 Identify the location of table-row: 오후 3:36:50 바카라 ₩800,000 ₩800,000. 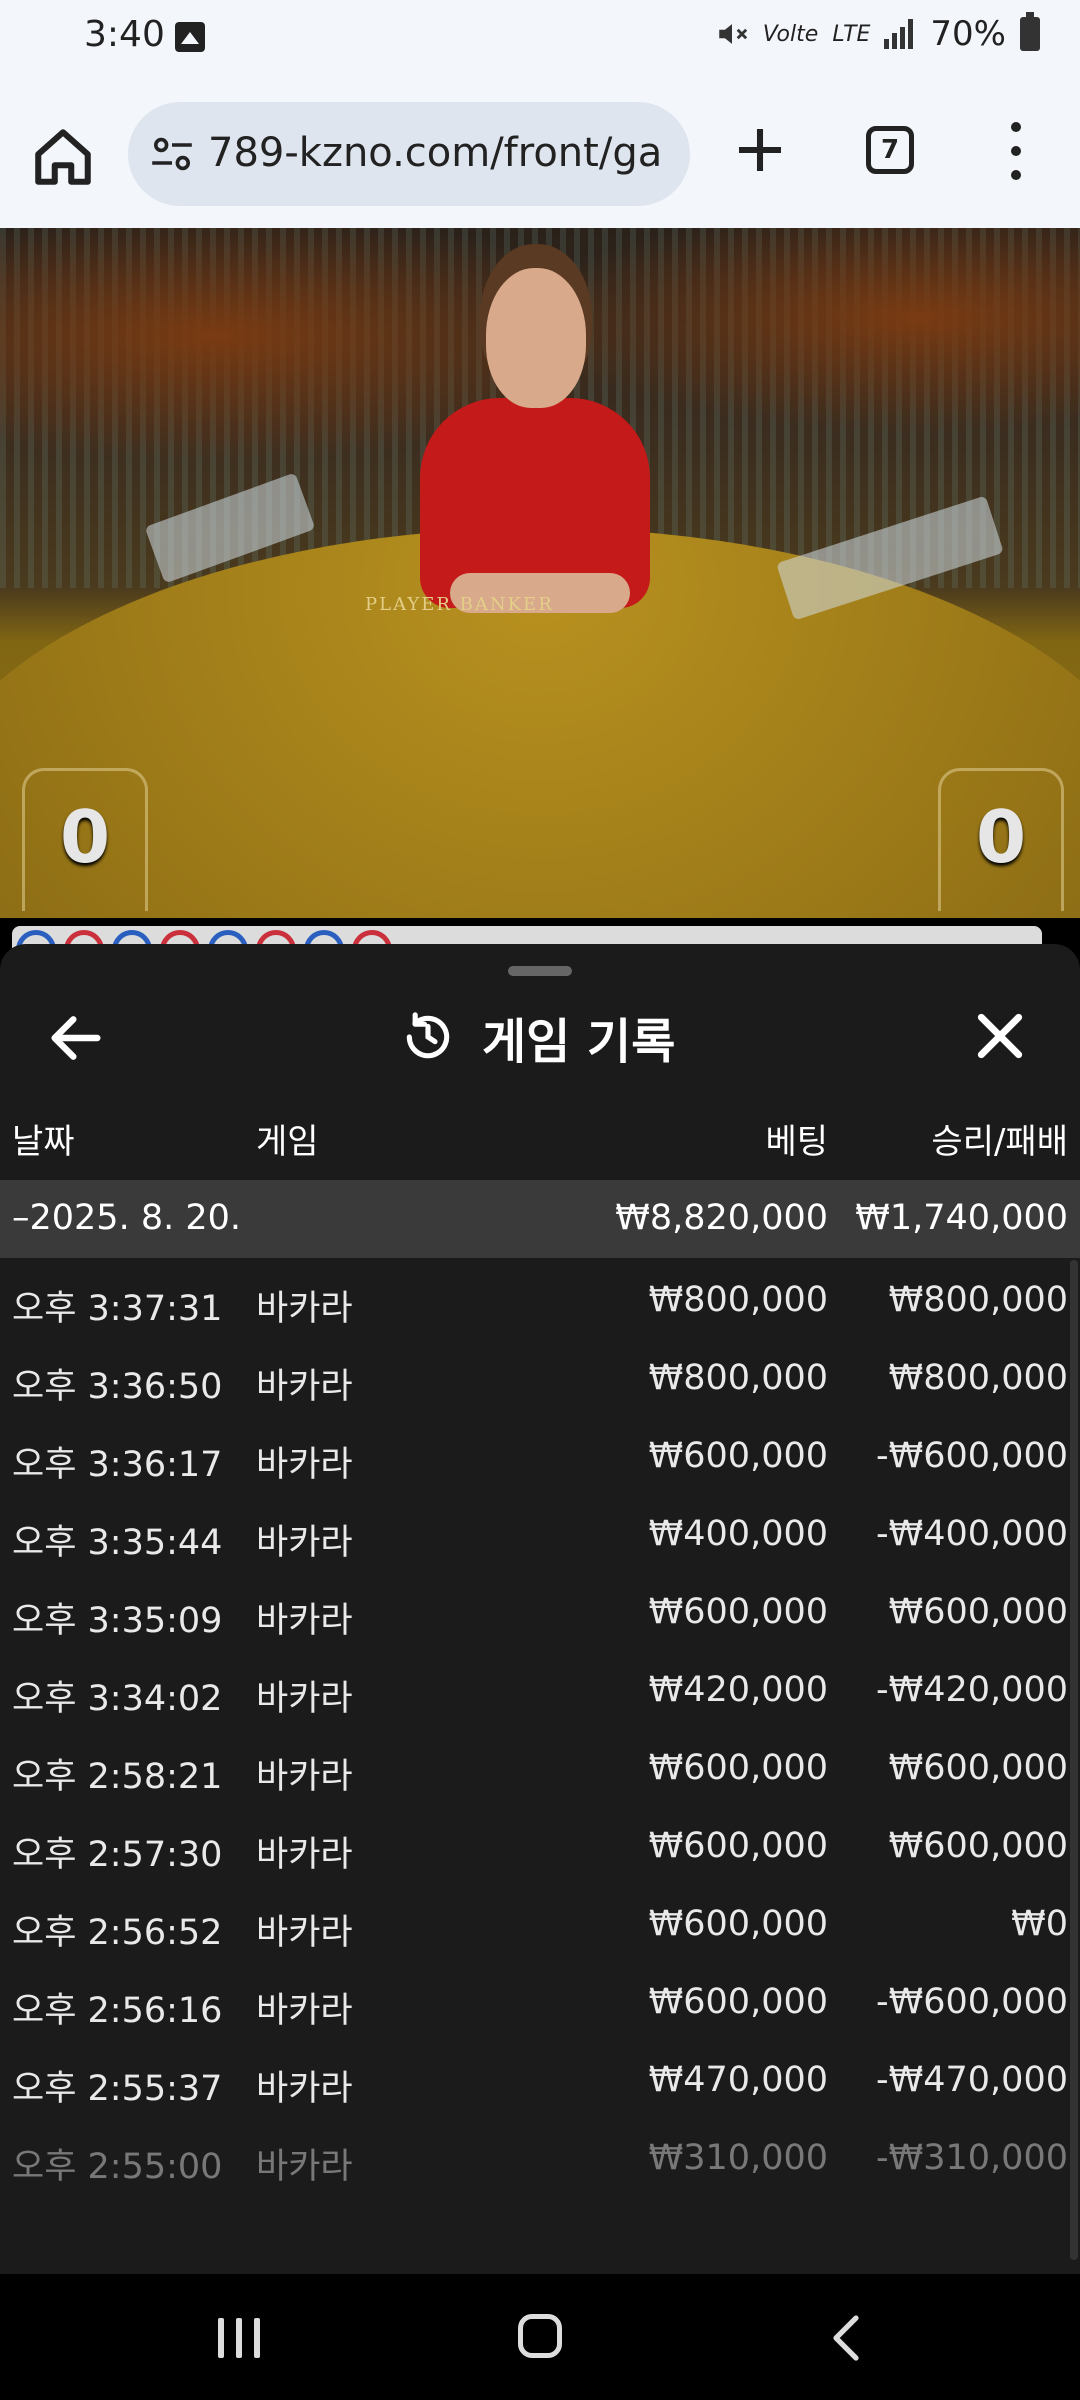
(540, 1377).